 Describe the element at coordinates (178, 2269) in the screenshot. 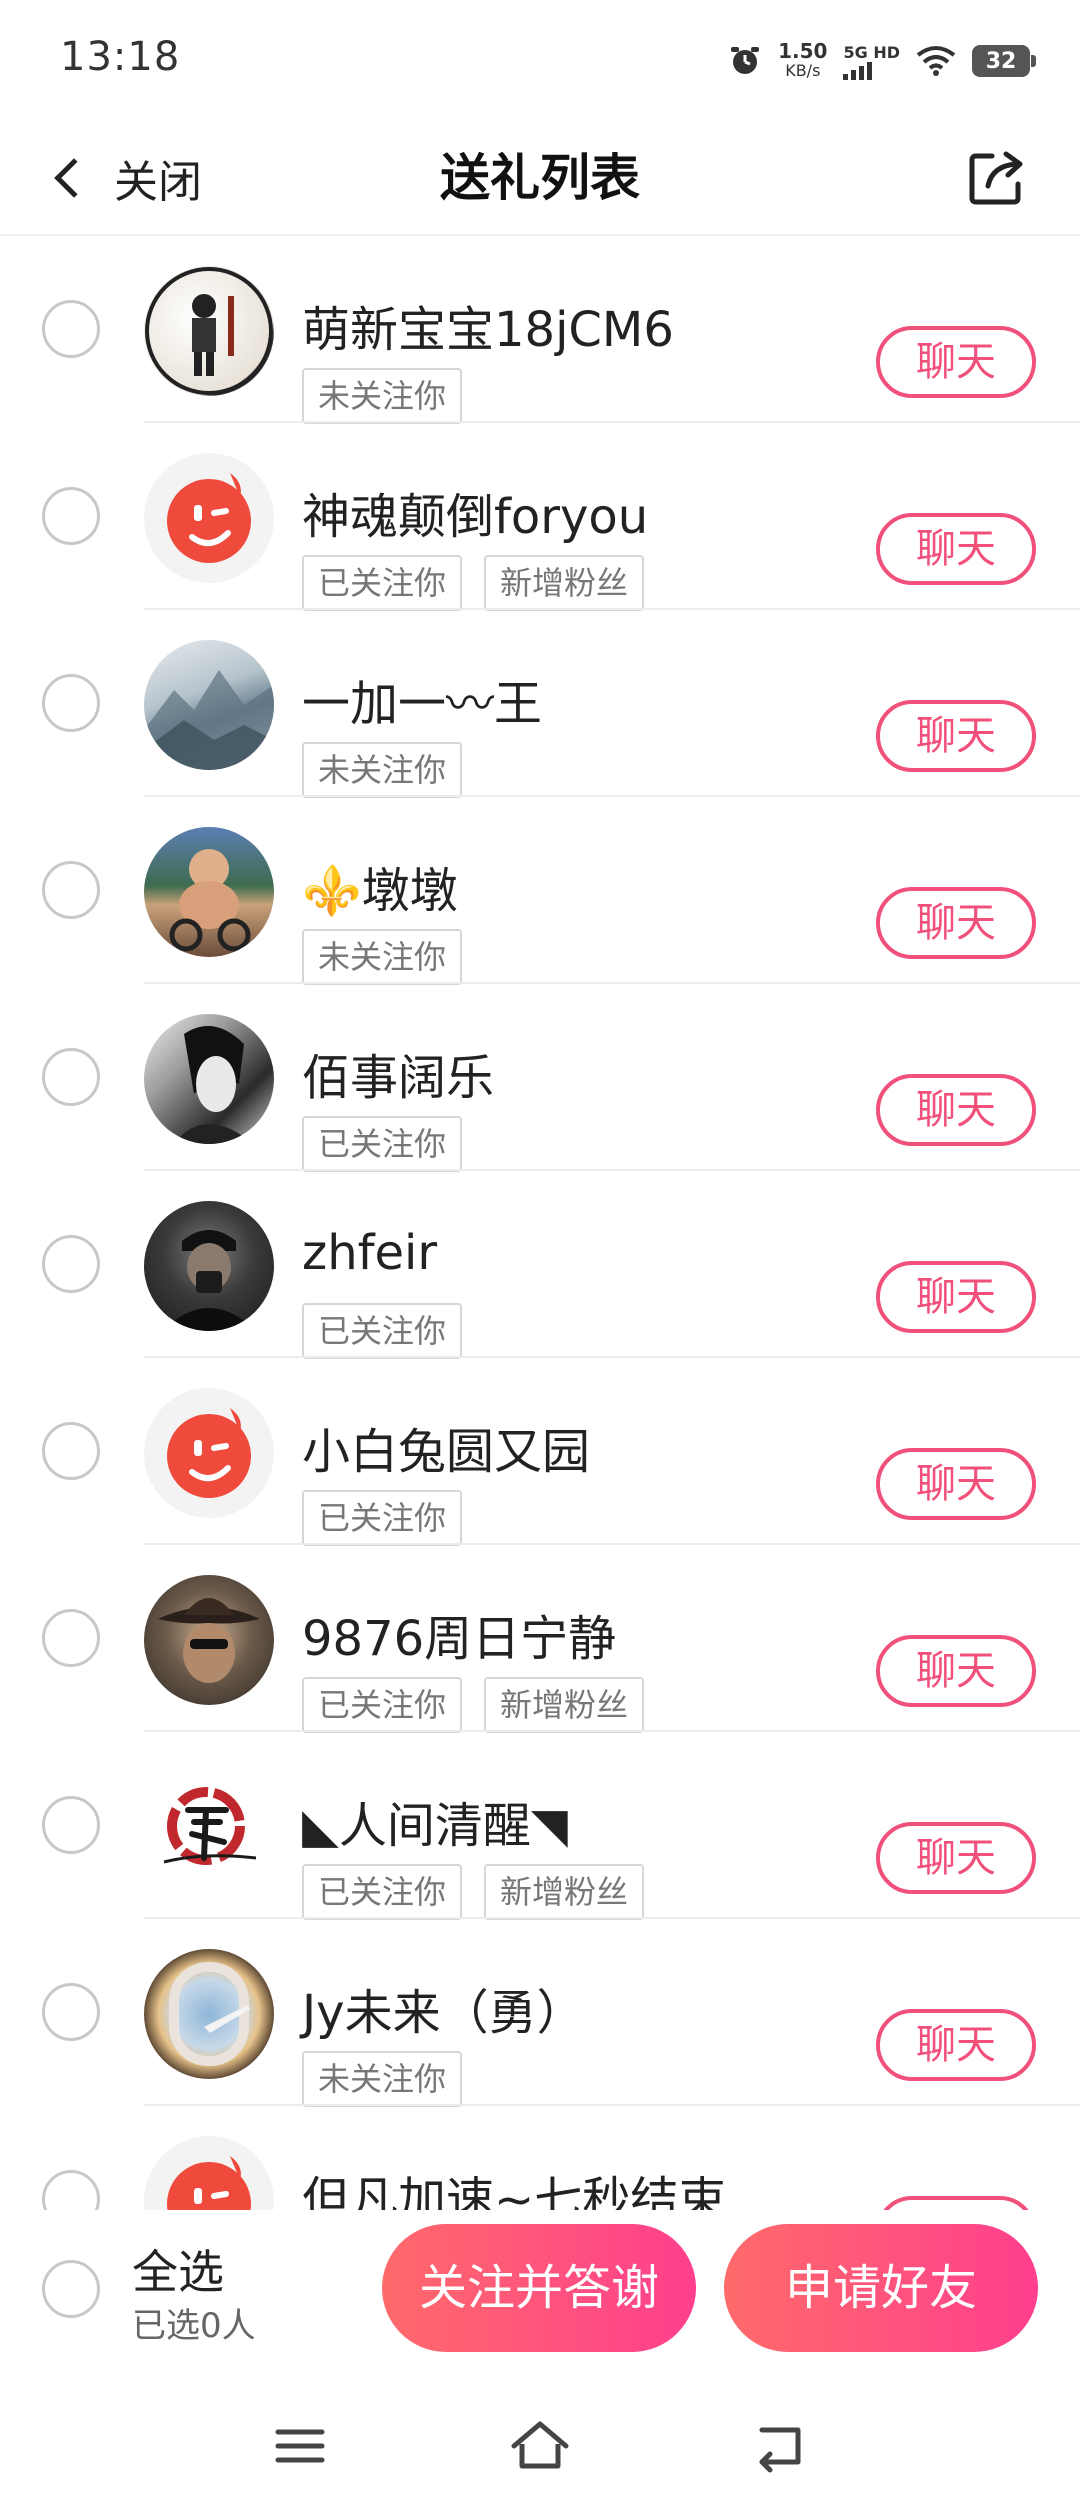

I see `select-all-label: 全选` at that location.